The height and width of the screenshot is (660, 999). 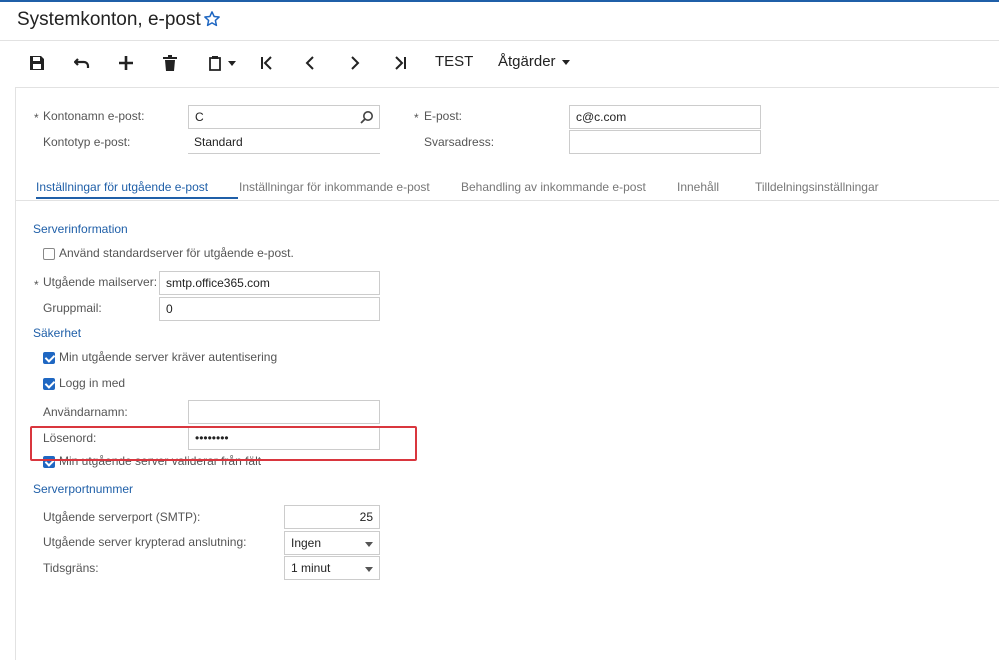 I want to click on smtp-port-value: 25, so click(x=366, y=517).